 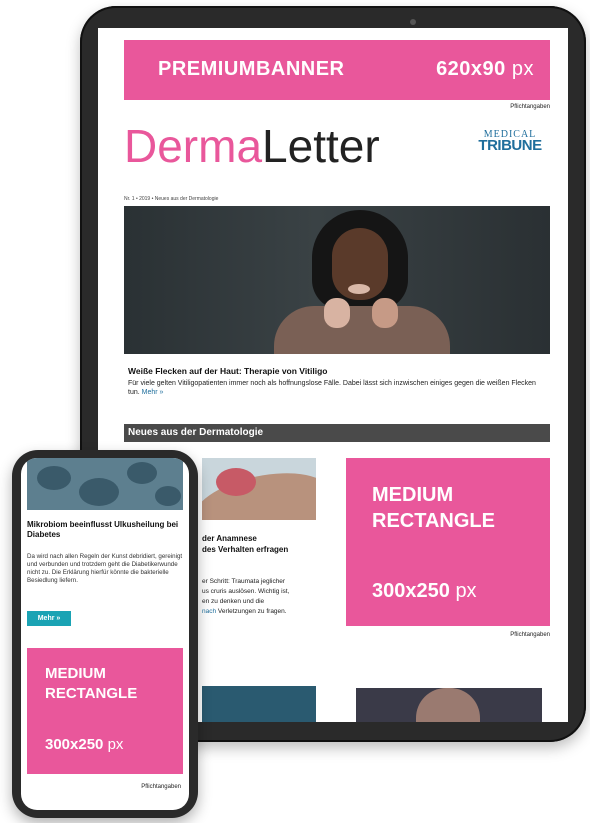 I want to click on premium-banner-ad: PREMIUMBANNER 620x90 px, so click(x=337, y=70).